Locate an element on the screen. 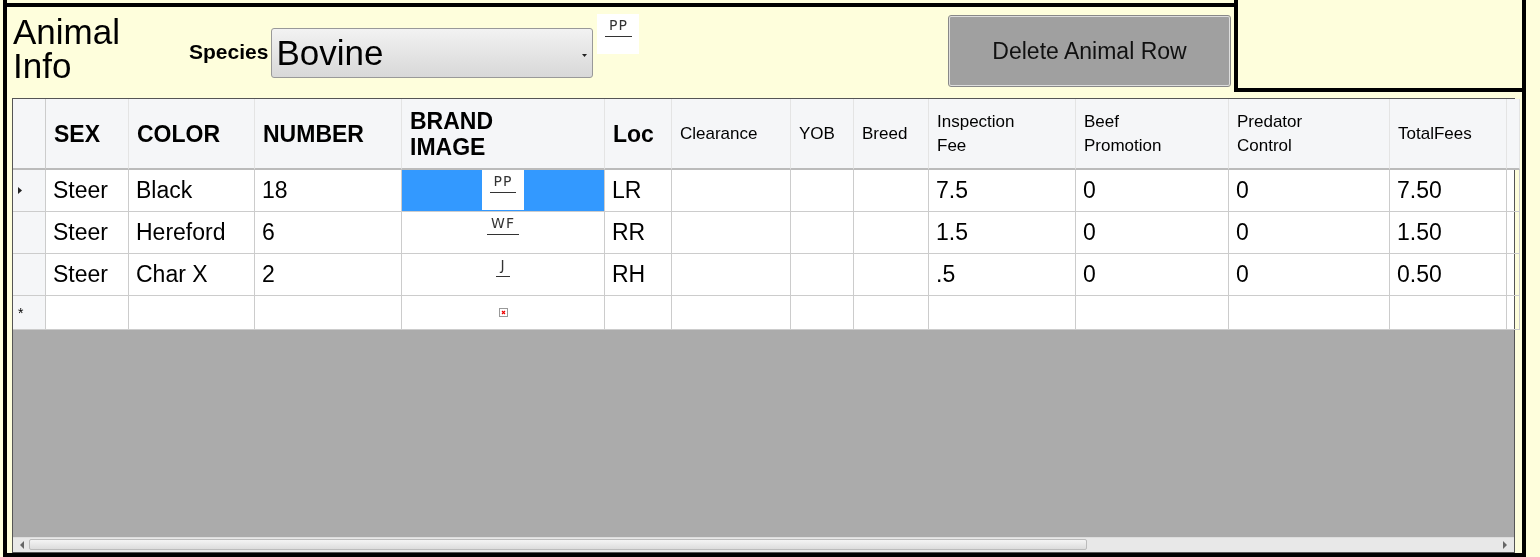 The width and height of the screenshot is (1540, 557). delete-row-button: Delete Animal Row is located at coordinates (1089, 51).